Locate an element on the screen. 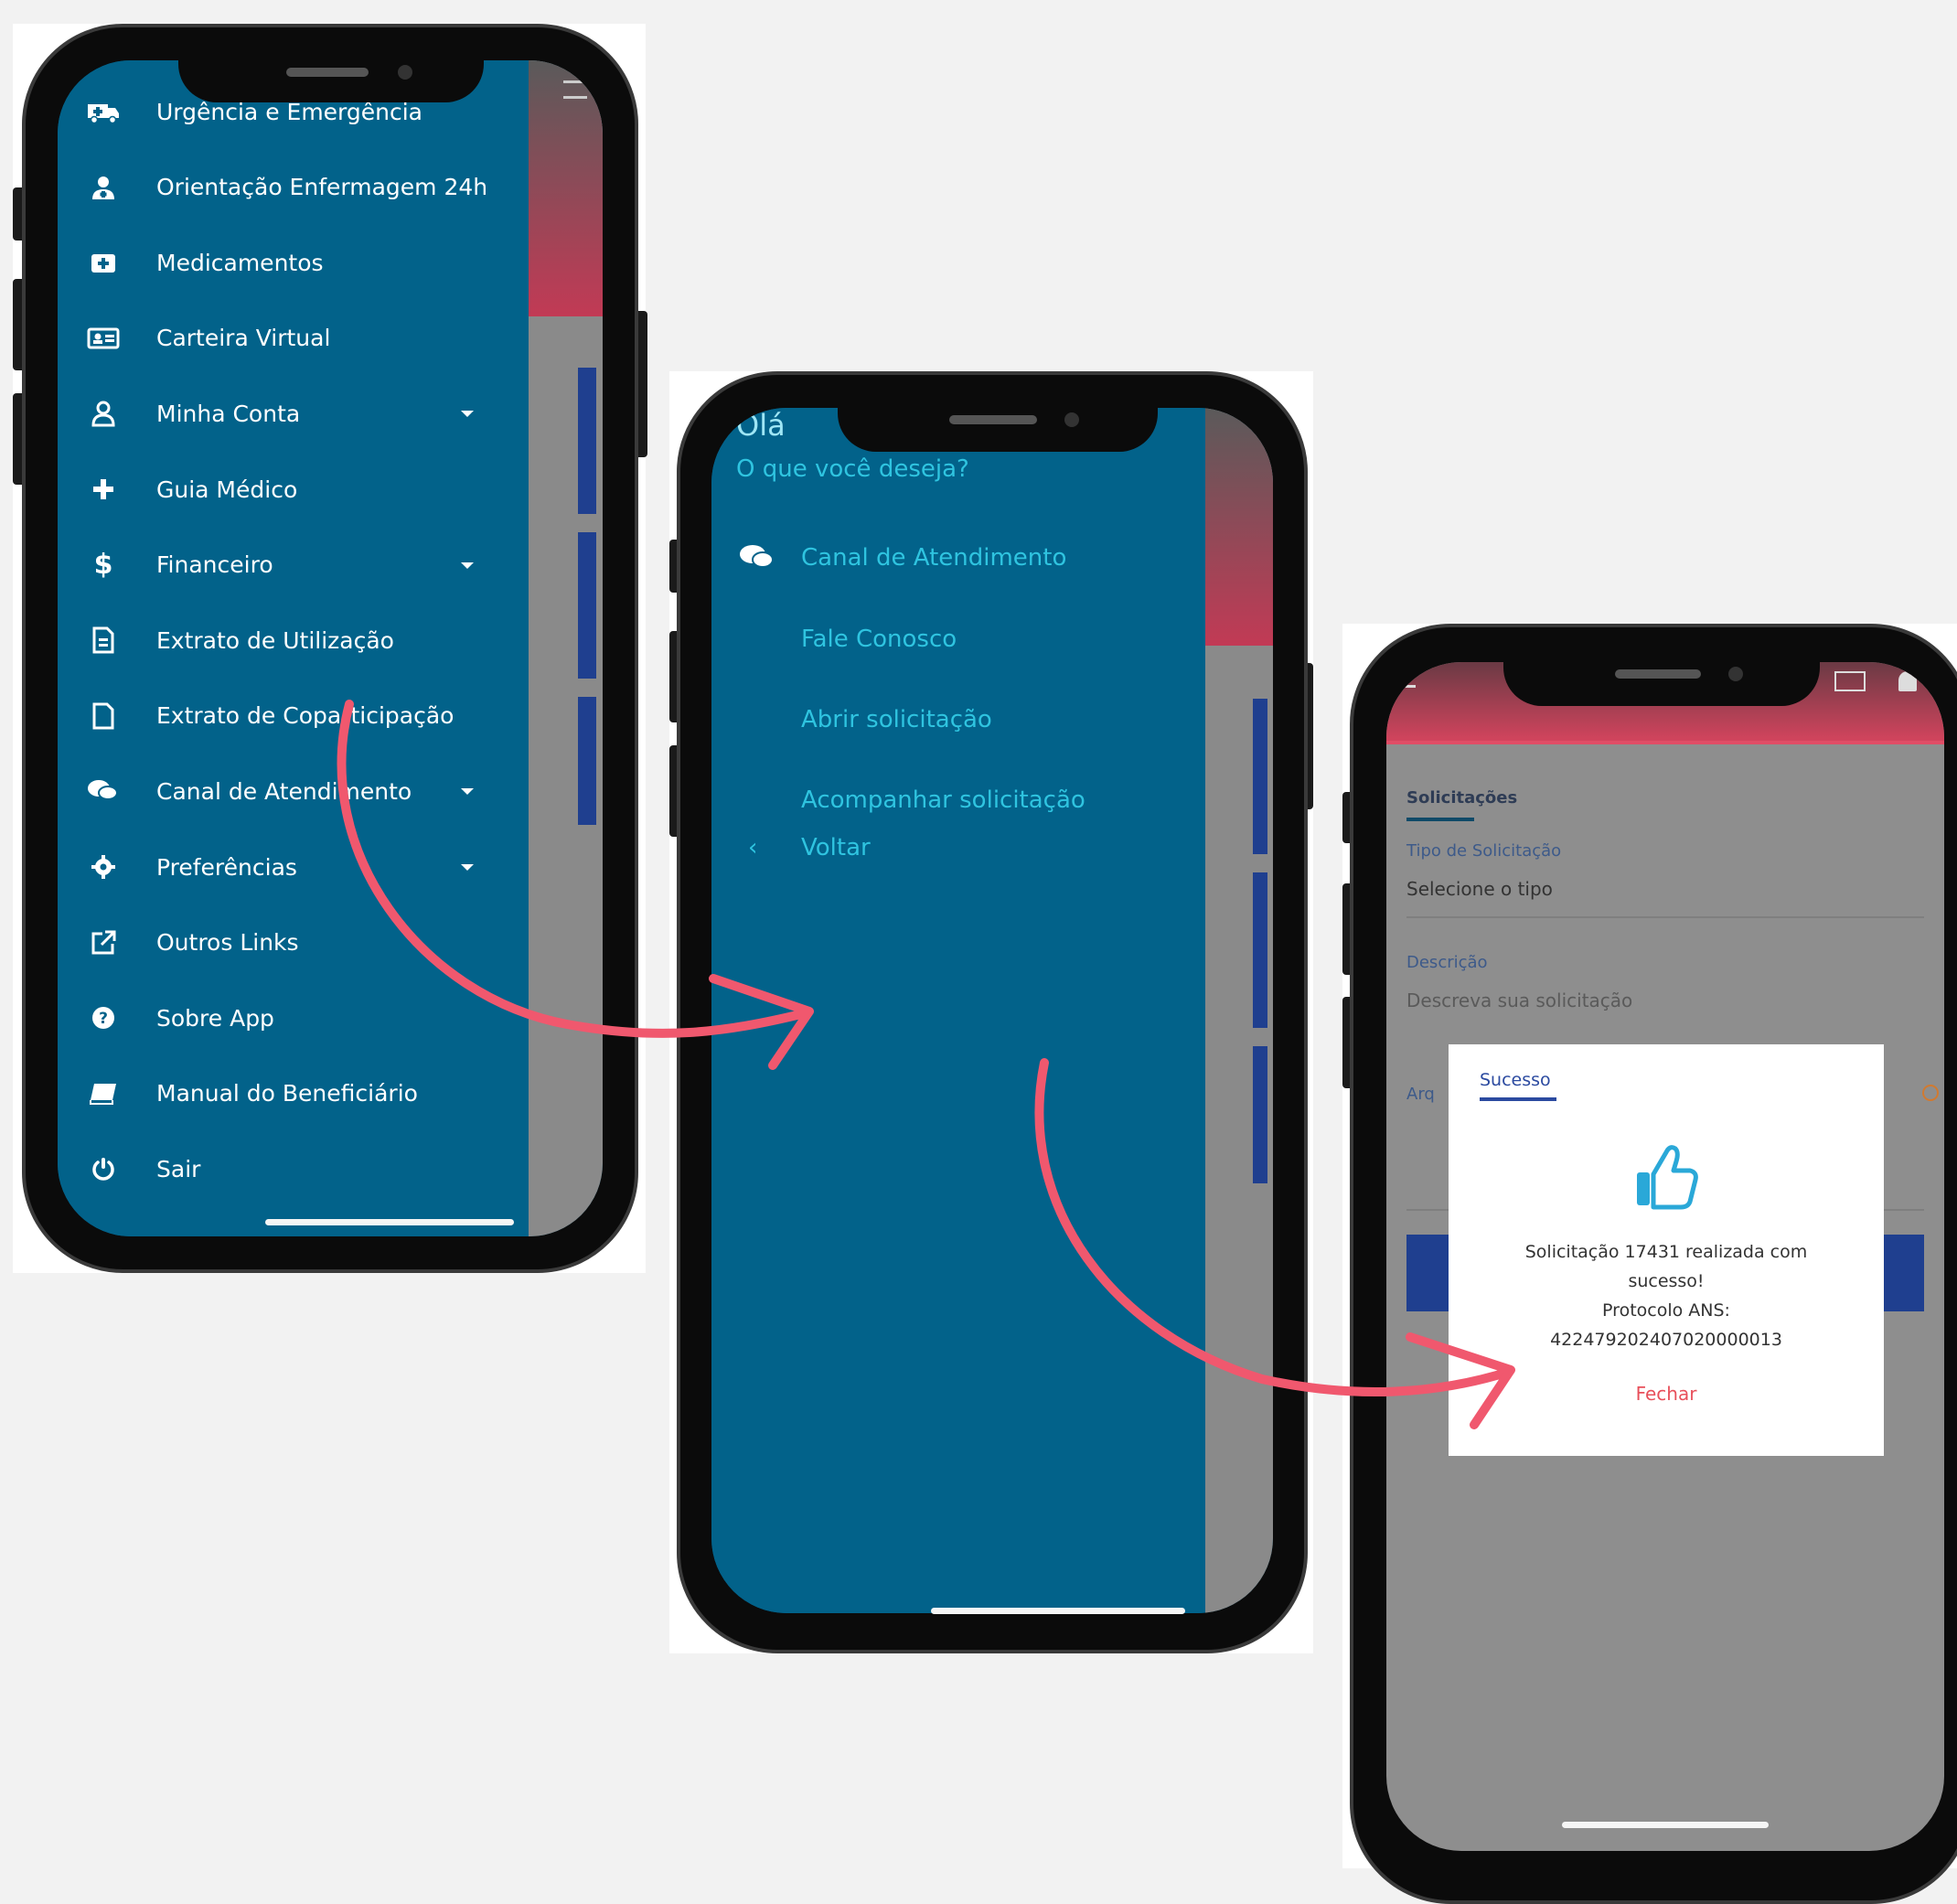 This screenshot has width=1957, height=1904. menu-item-label: Financeiro is located at coordinates (214, 565).